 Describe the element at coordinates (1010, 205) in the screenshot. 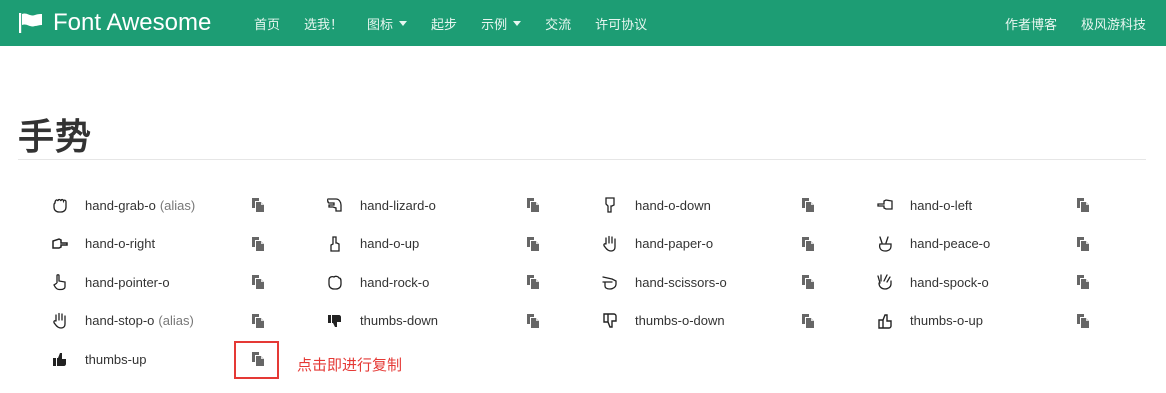

I see `icon-item-hand-o-left: hand-o-left` at that location.